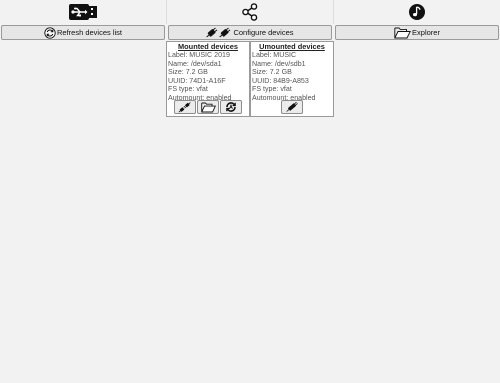 This screenshot has width=500, height=383. I want to click on unmounted-actions, so click(292, 107).